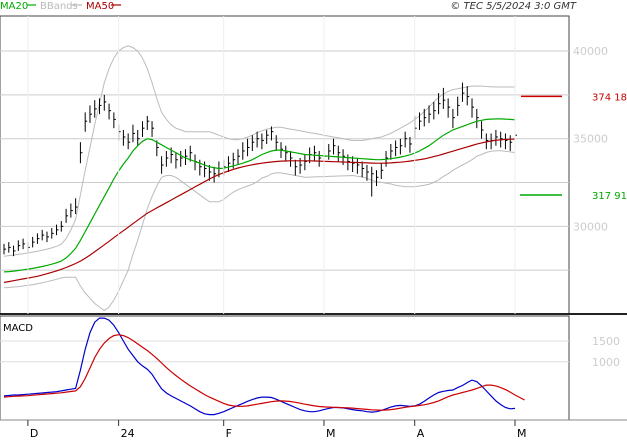  Describe the element at coordinates (606, 352) in the screenshot. I see `macd-axis-labels: 1500 1000` at that location.